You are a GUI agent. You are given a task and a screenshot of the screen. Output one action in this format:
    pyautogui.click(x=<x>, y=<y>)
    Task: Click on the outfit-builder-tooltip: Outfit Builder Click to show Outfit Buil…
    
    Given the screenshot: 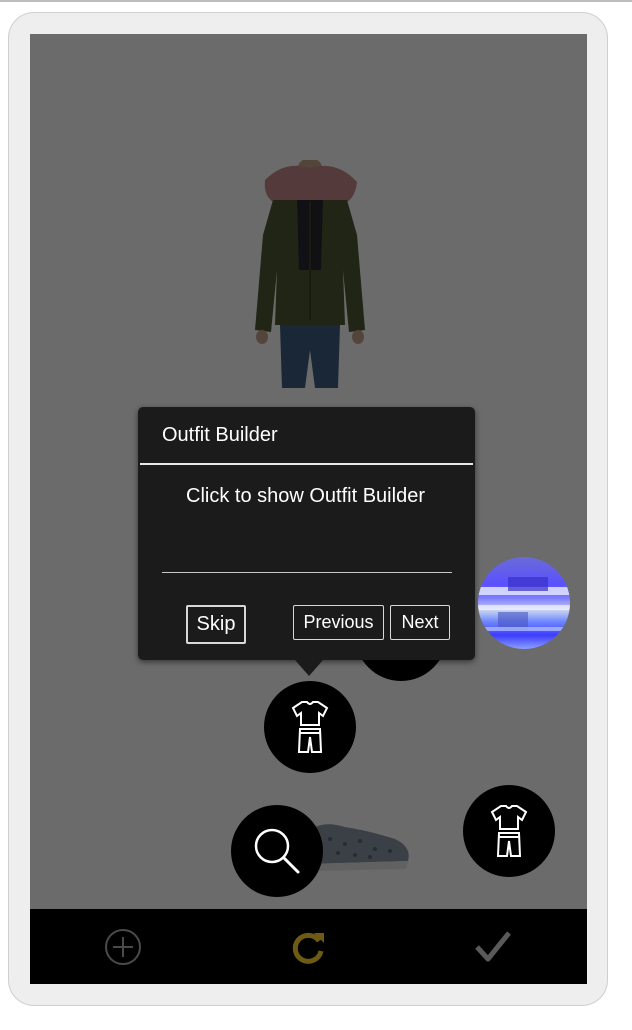 What is the action you would take?
    pyautogui.click(x=306, y=541)
    